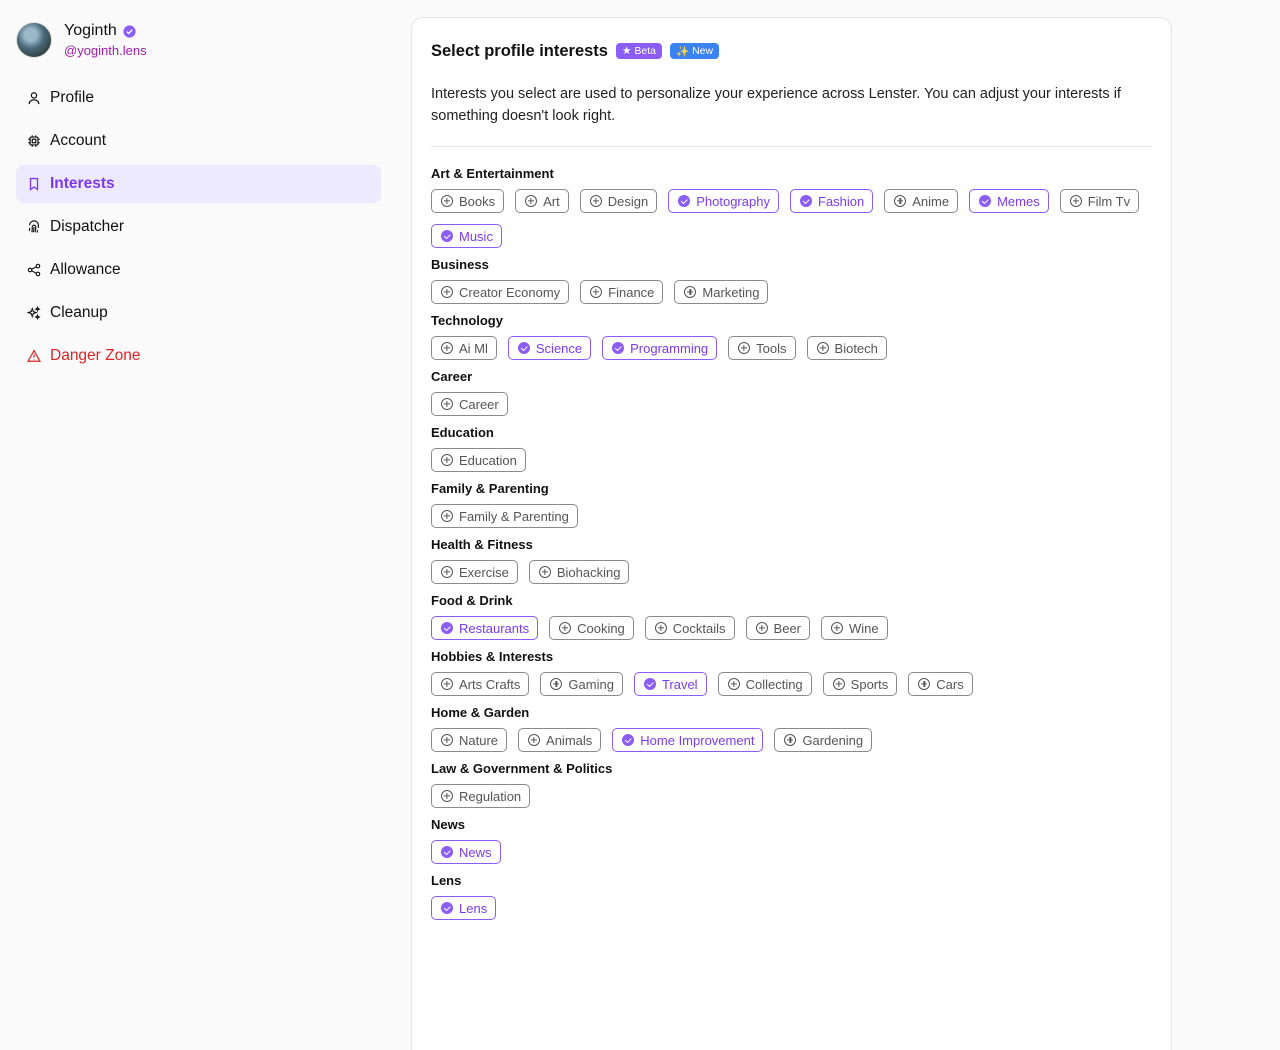 The image size is (1280, 1050). I want to click on interest-chip: Books, so click(468, 201).